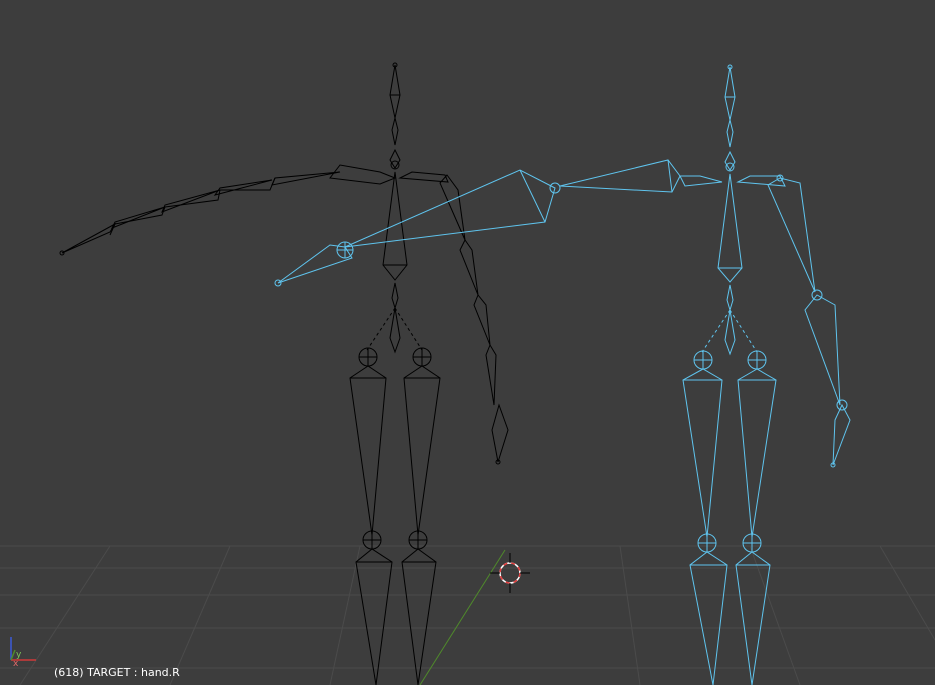 This screenshot has height=685, width=935. What do you see at coordinates (117, 672) in the screenshot?
I see `viewport-status-text: (618) TARGET : hand.R` at bounding box center [117, 672].